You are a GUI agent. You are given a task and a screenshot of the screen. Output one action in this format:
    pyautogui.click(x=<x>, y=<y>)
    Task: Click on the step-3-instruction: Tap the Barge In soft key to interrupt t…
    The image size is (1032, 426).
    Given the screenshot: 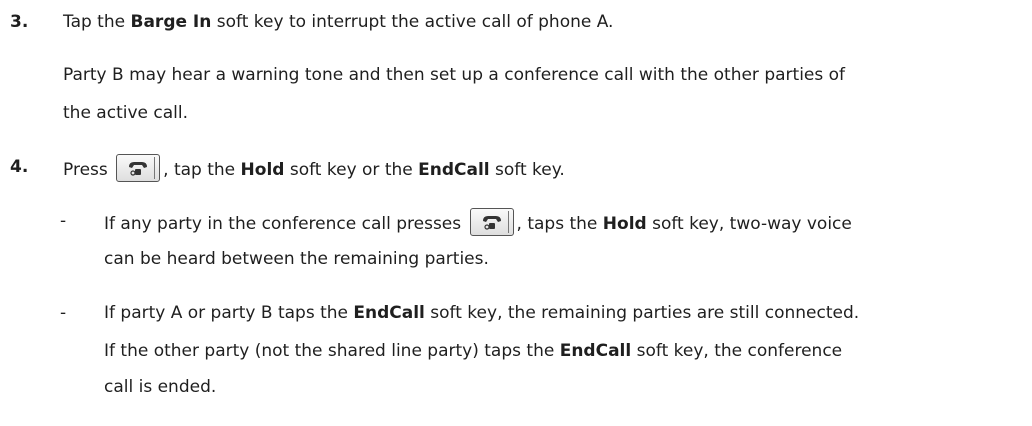 What is the action you would take?
    pyautogui.click(x=338, y=22)
    